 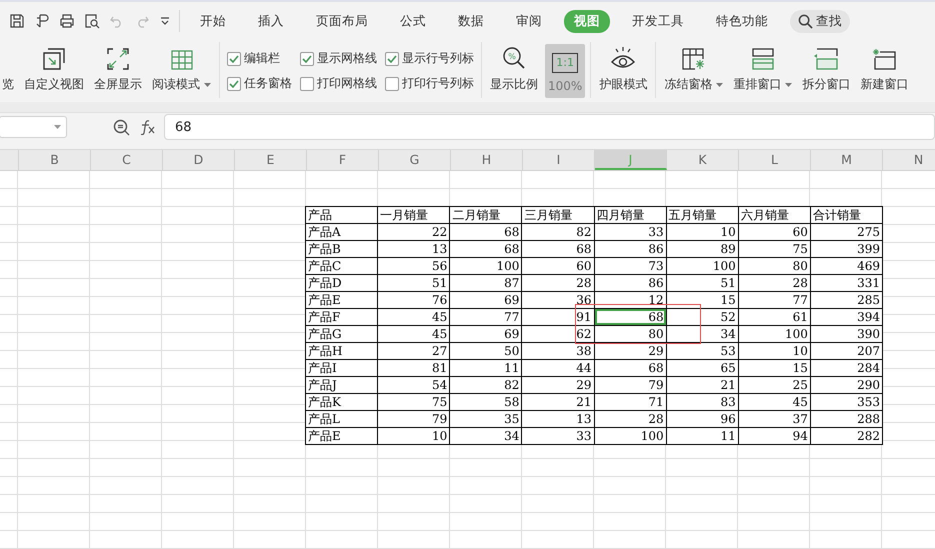 What do you see at coordinates (338, 58) in the screenshot?
I see `checkbox: 显示网格线` at bounding box center [338, 58].